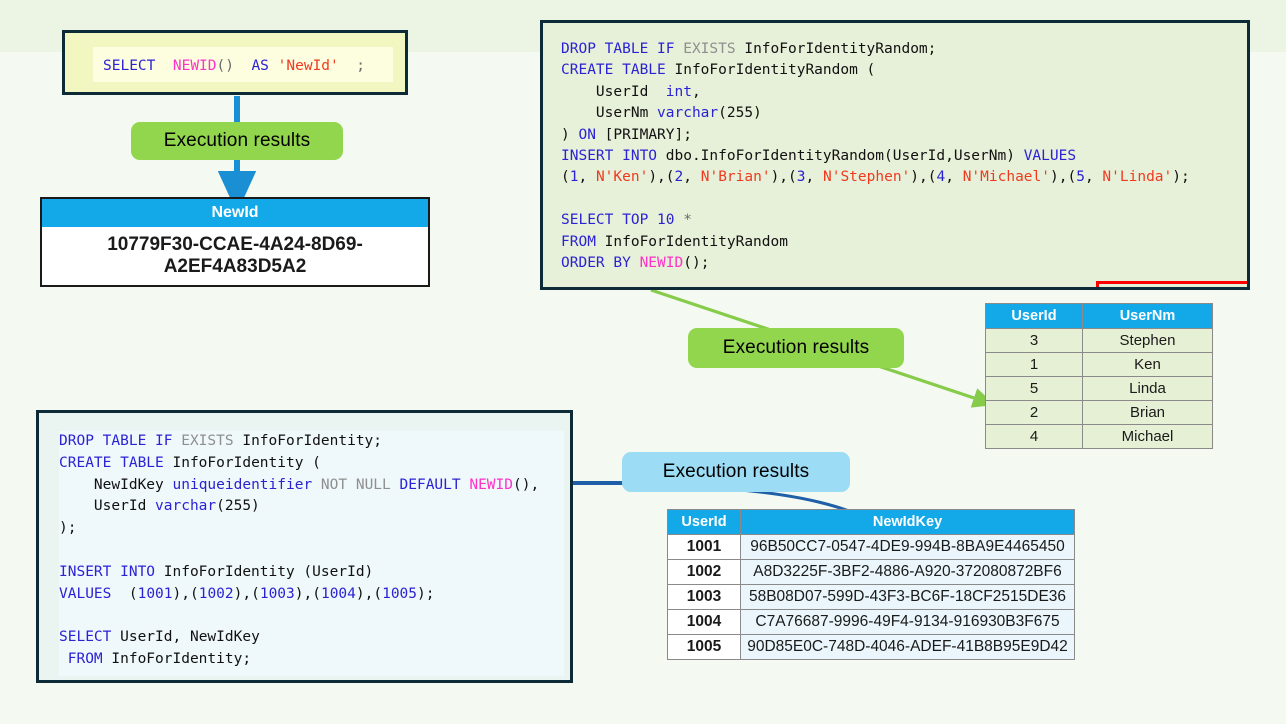 This screenshot has height=724, width=1286. Describe the element at coordinates (235, 256) in the screenshot. I see `table-row: 10779F30-CCAE-4A24-8D69-A2EF4A83D5A2` at that location.